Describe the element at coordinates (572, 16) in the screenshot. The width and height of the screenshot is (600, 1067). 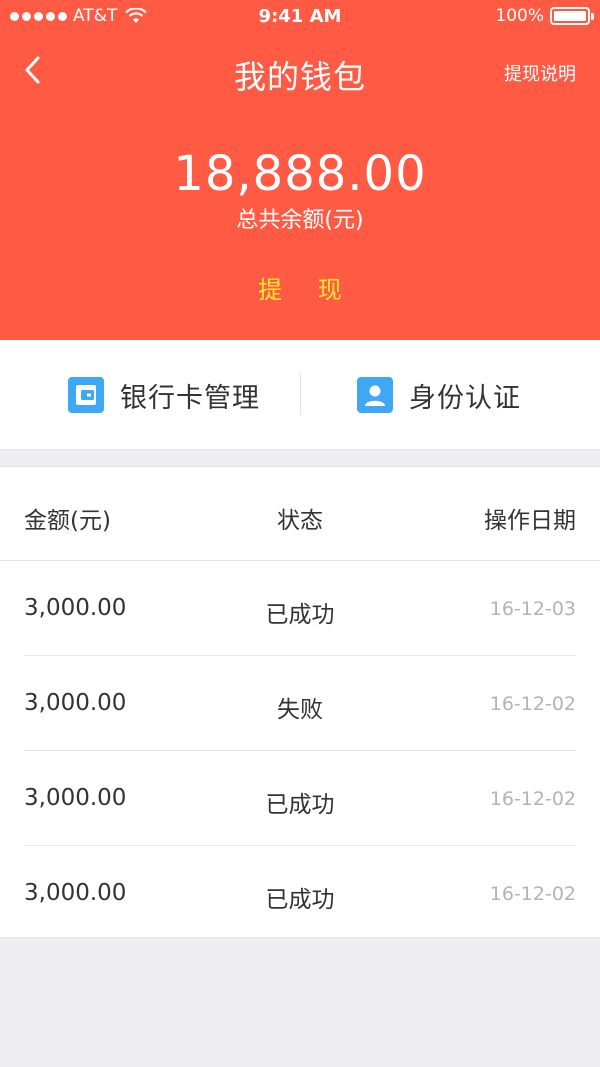
I see `battery-icon` at that location.